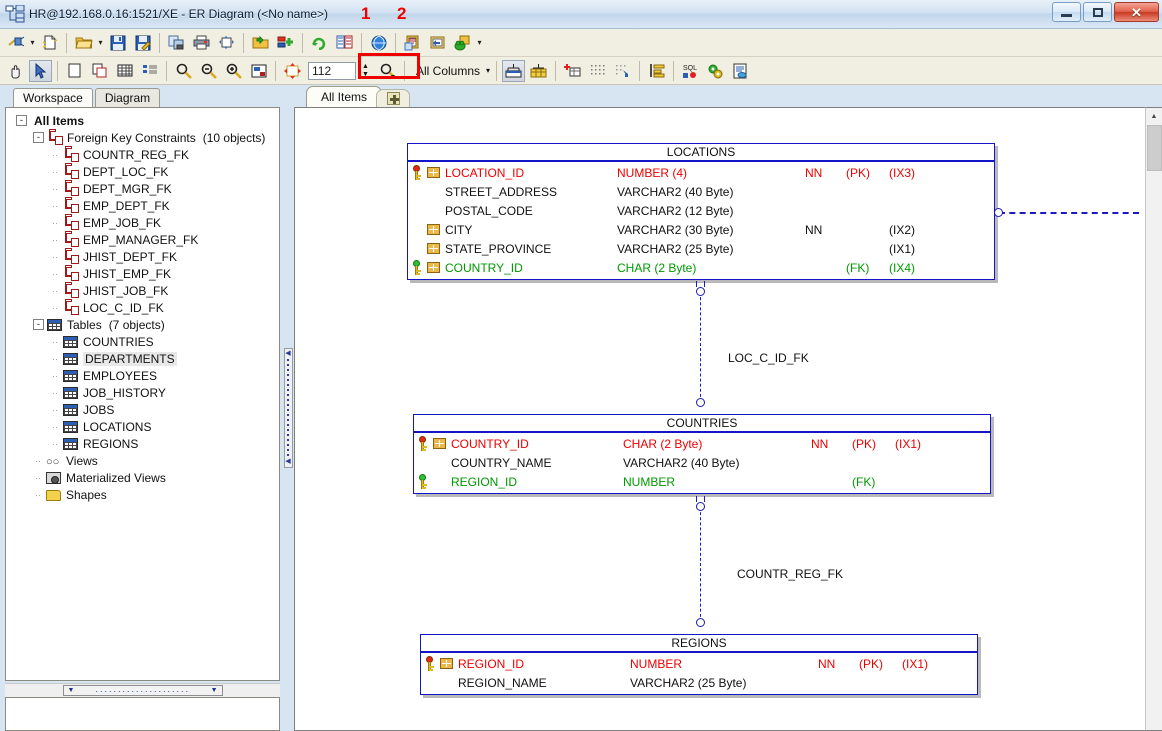  What do you see at coordinates (127, 97) in the screenshot?
I see `tab-diagram: Diagram` at bounding box center [127, 97].